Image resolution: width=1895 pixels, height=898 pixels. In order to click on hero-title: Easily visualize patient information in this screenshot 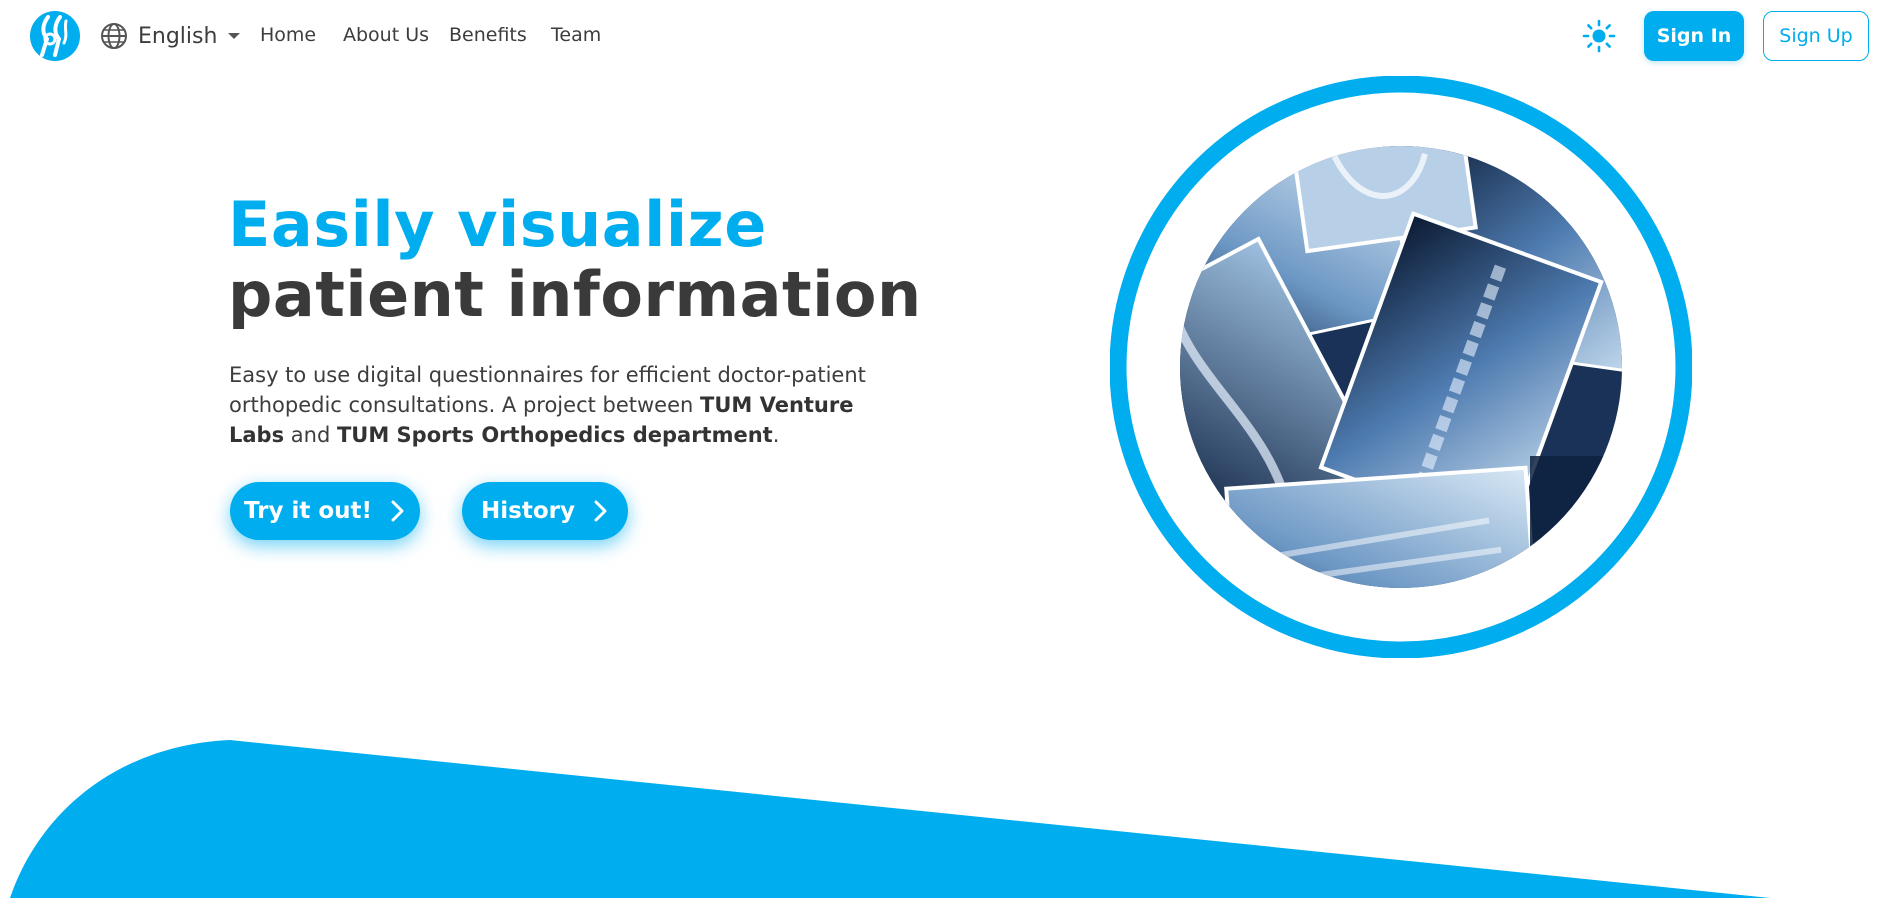, I will do `click(575, 260)`.